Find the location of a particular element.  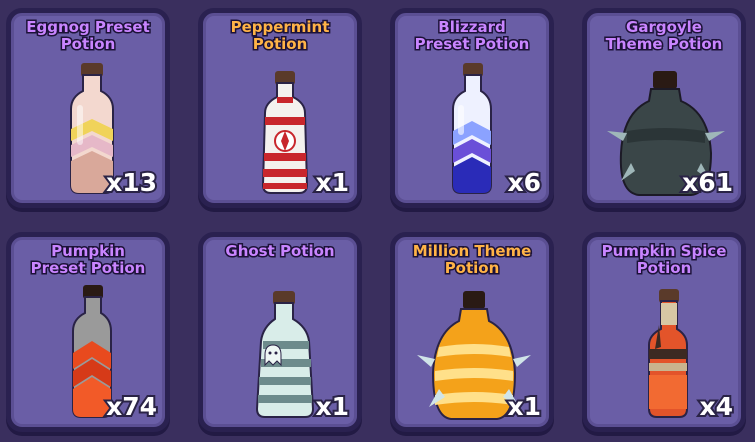

potion-quantity: x13 is located at coordinates (131, 182).